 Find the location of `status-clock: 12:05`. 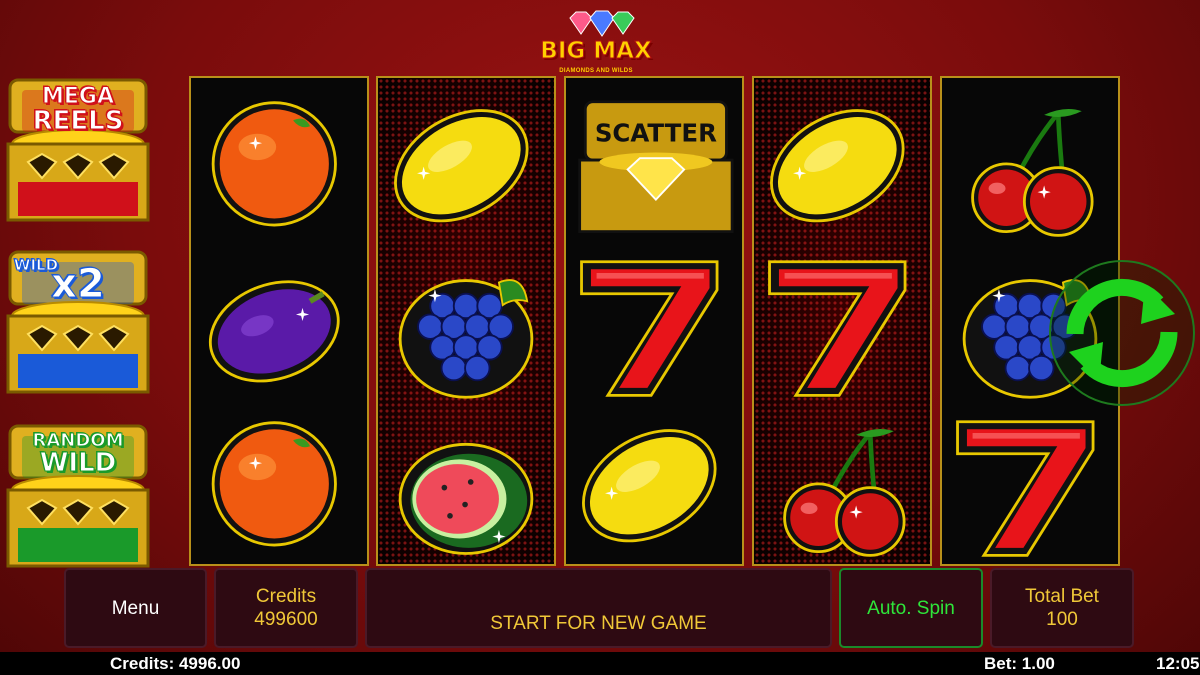

status-clock: 12:05 is located at coordinates (1178, 663).